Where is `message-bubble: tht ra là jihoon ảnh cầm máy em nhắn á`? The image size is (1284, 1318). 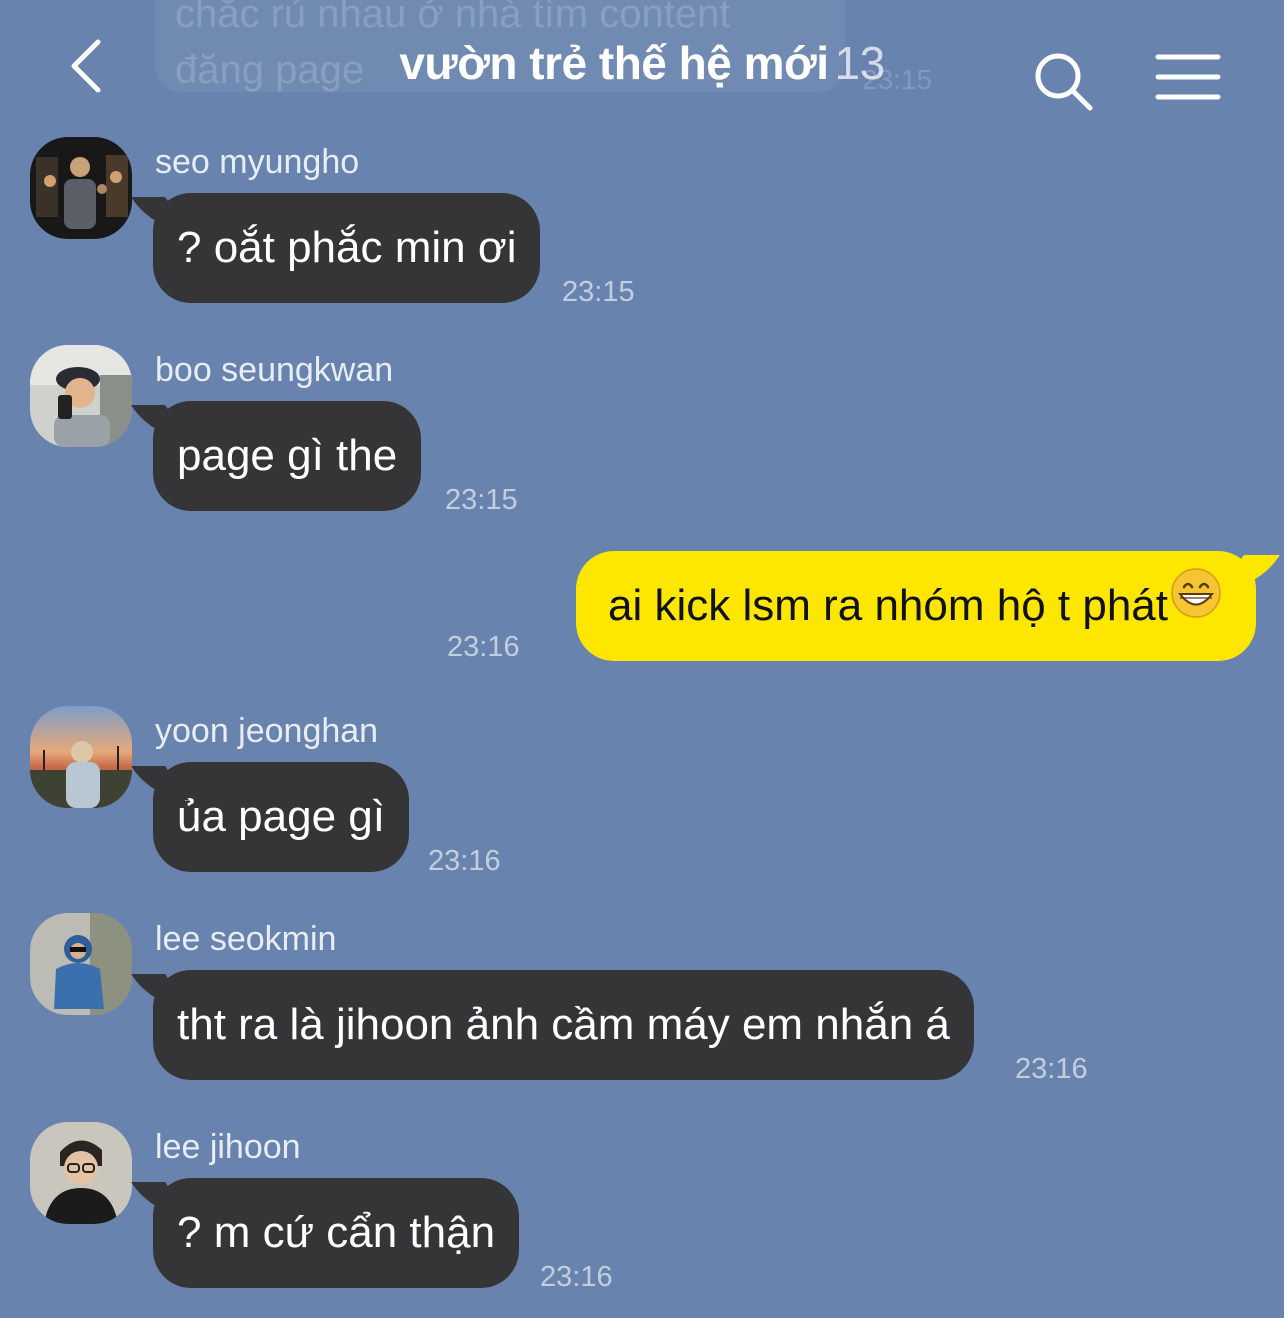
message-bubble: tht ra là jihoon ảnh cầm máy em nhắn á is located at coordinates (563, 1025).